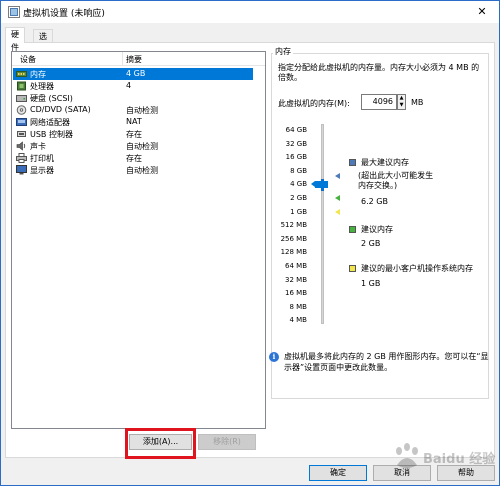  Describe the element at coordinates (38, 146) in the screenshot. I see `device-name: 声卡` at that location.